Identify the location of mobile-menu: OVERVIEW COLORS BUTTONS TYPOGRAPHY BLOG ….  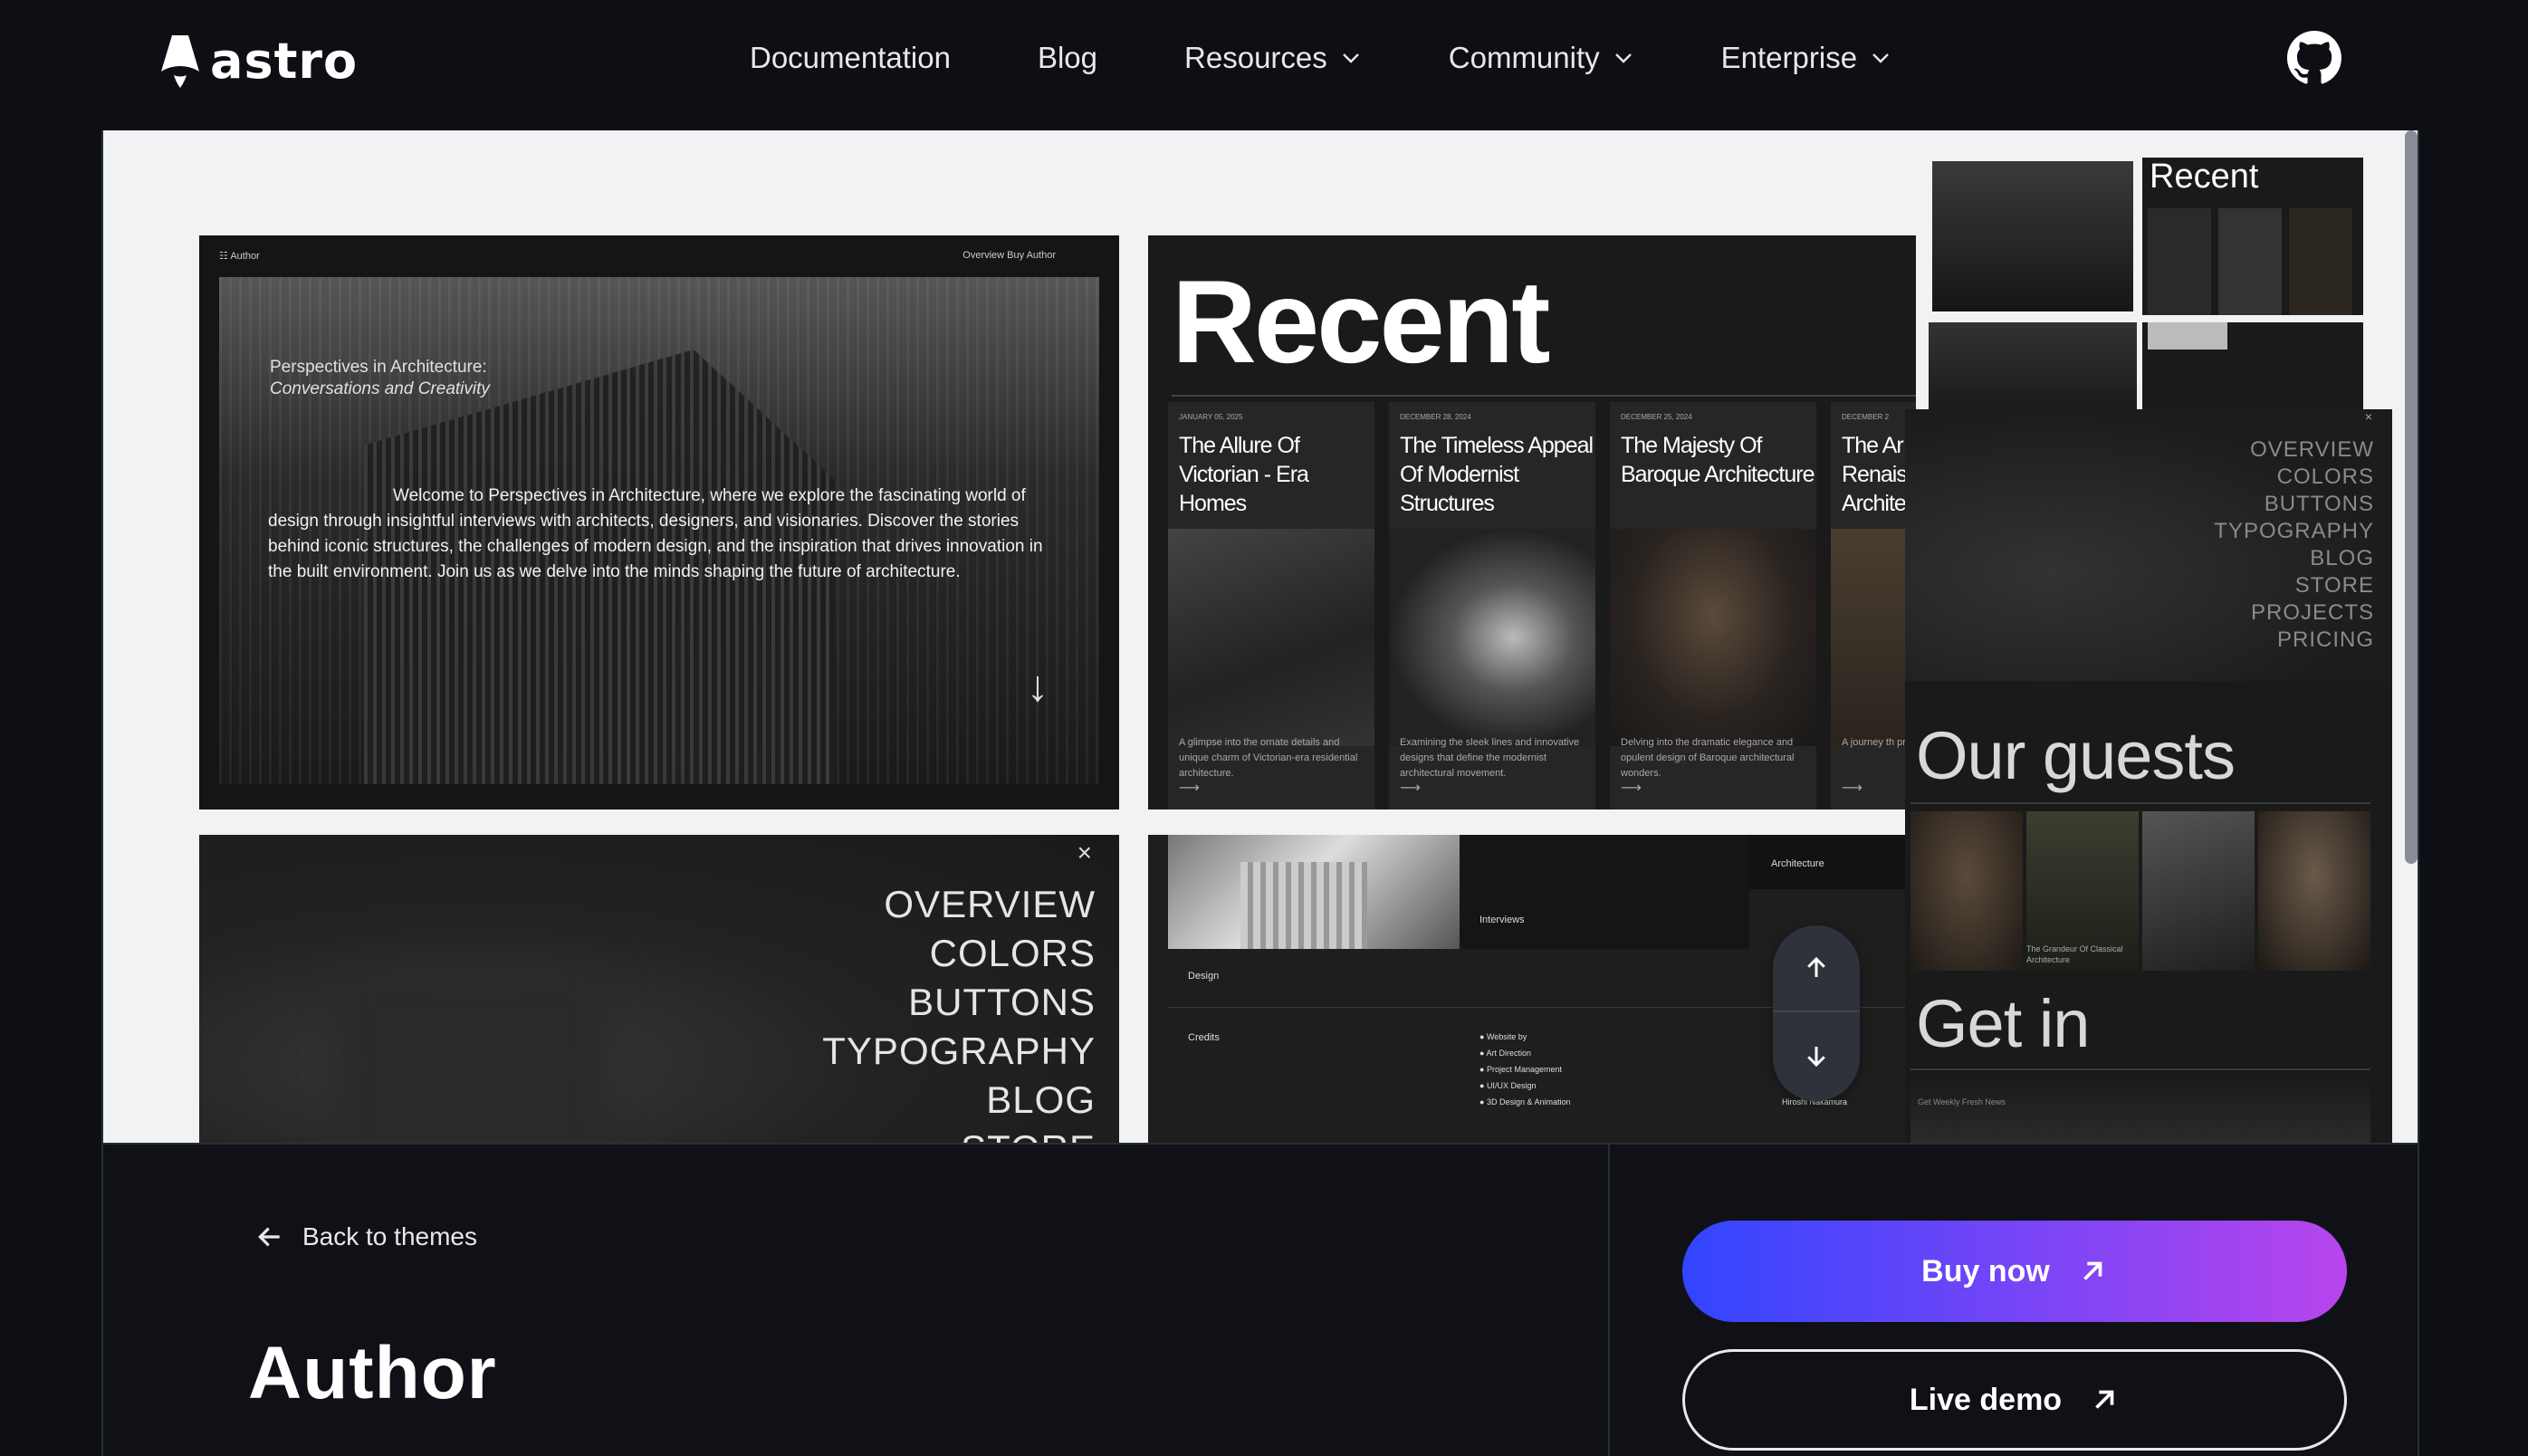
(2294, 545).